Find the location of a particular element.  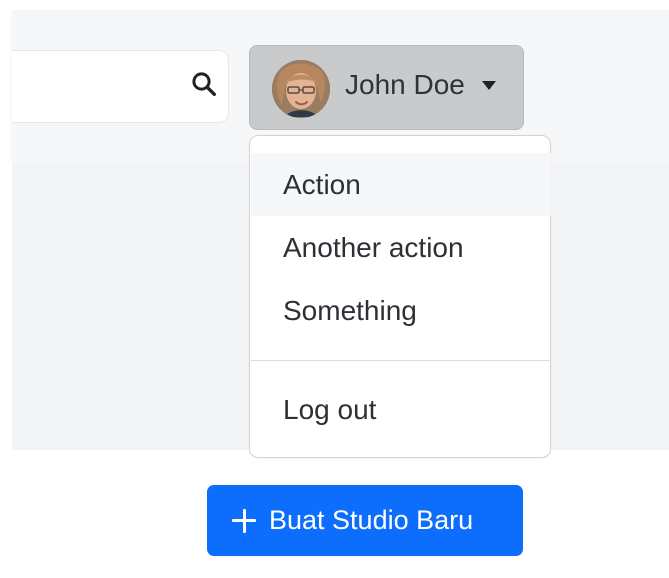

user-name: John Doe is located at coordinates (405, 85).